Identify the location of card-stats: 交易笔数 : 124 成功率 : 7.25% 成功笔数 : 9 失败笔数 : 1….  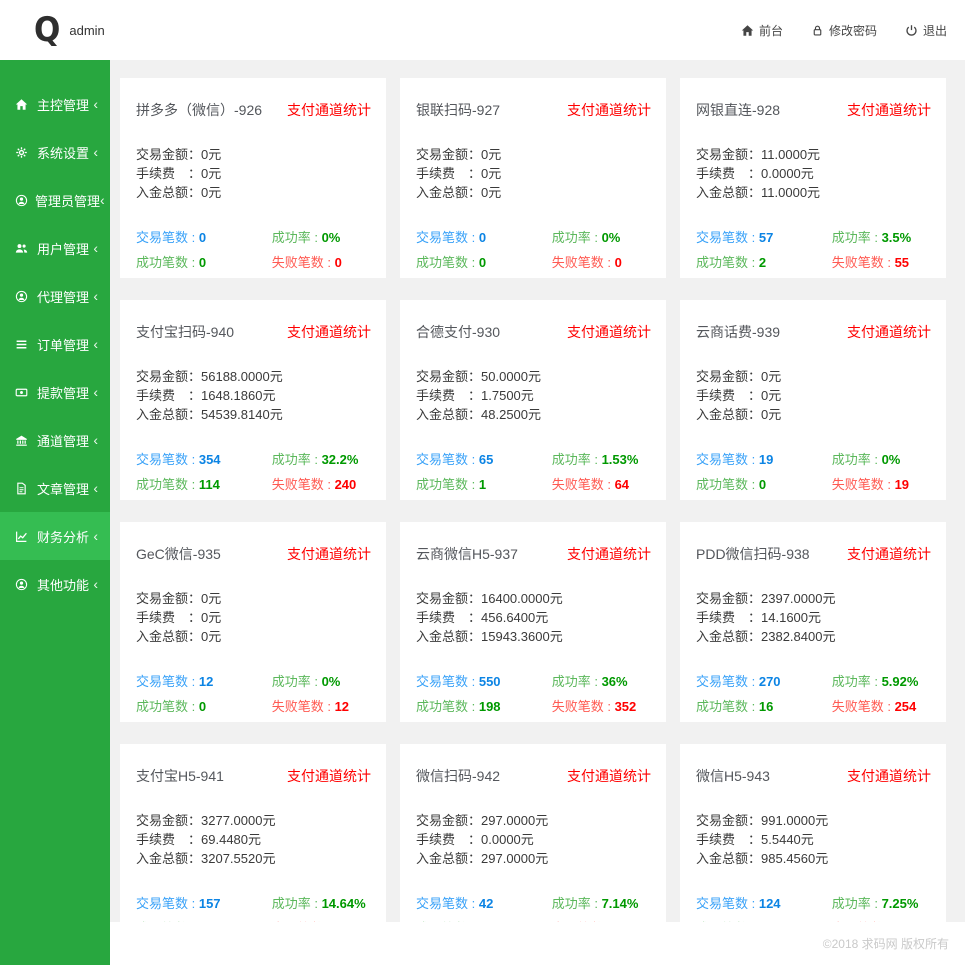
(813, 907).